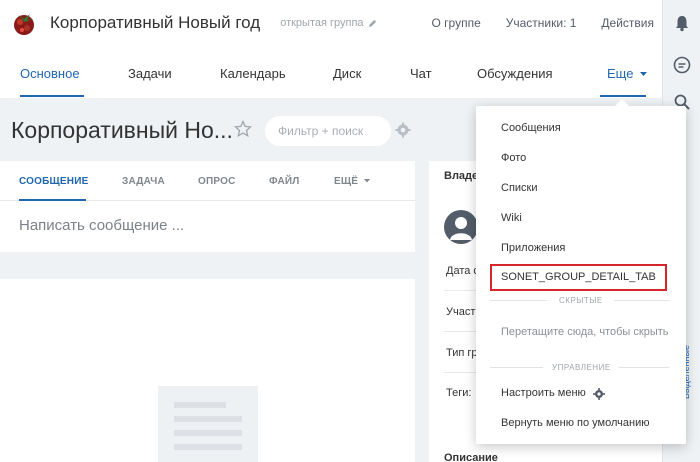 The height and width of the screenshot is (462, 700). I want to click on created-date-label: Дата с, so click(462, 271).